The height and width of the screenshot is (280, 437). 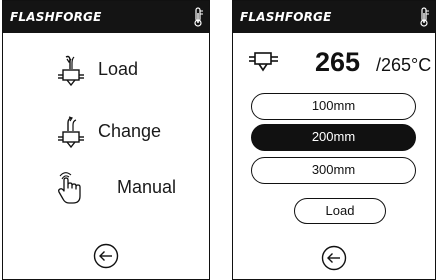 What do you see at coordinates (338, 62) in the screenshot?
I see `current-temperature: 265` at bounding box center [338, 62].